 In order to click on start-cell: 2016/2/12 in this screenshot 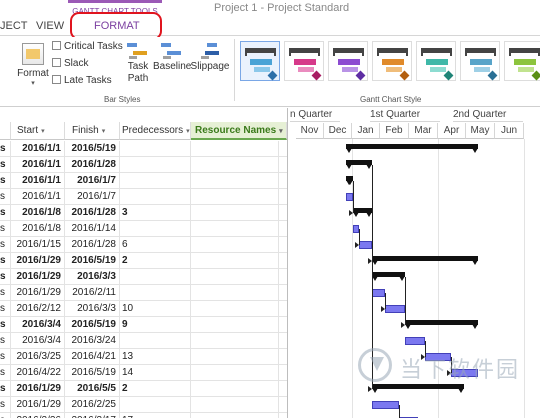, I will do `click(38, 309)`.